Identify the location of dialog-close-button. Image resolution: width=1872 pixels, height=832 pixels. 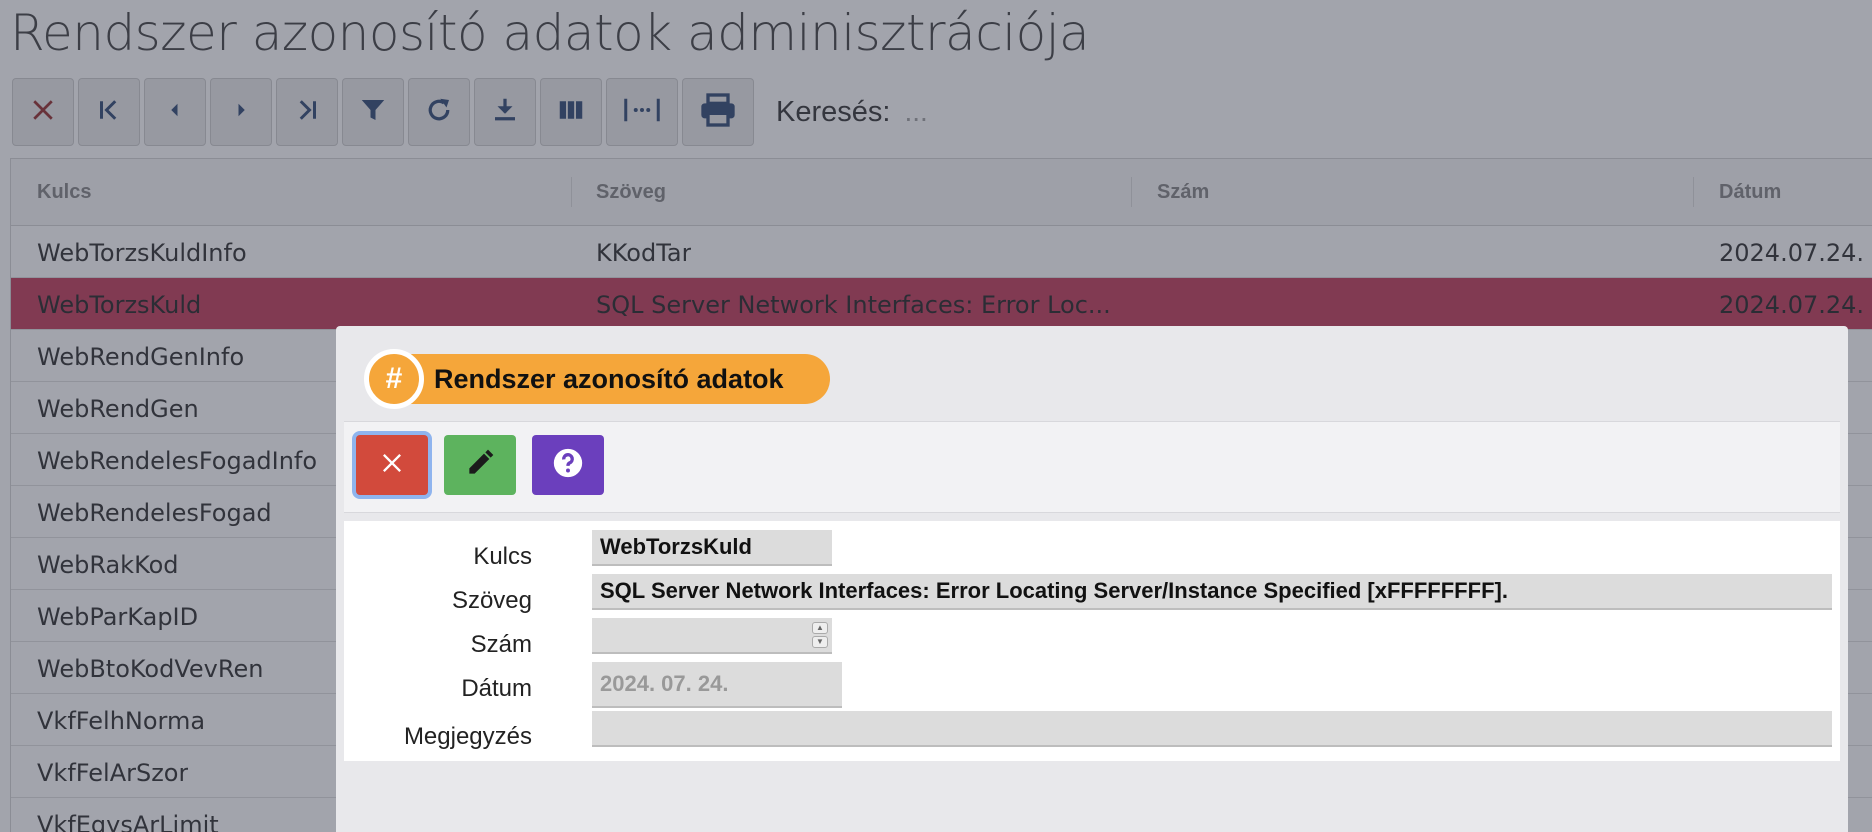
(392, 465).